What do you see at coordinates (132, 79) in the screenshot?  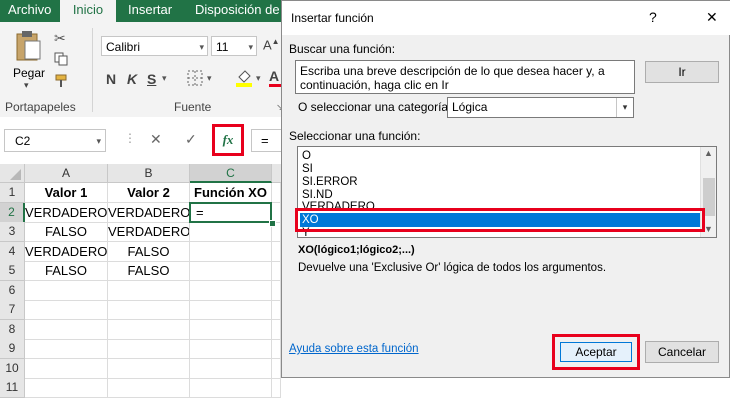 I see `italic-button: K` at bounding box center [132, 79].